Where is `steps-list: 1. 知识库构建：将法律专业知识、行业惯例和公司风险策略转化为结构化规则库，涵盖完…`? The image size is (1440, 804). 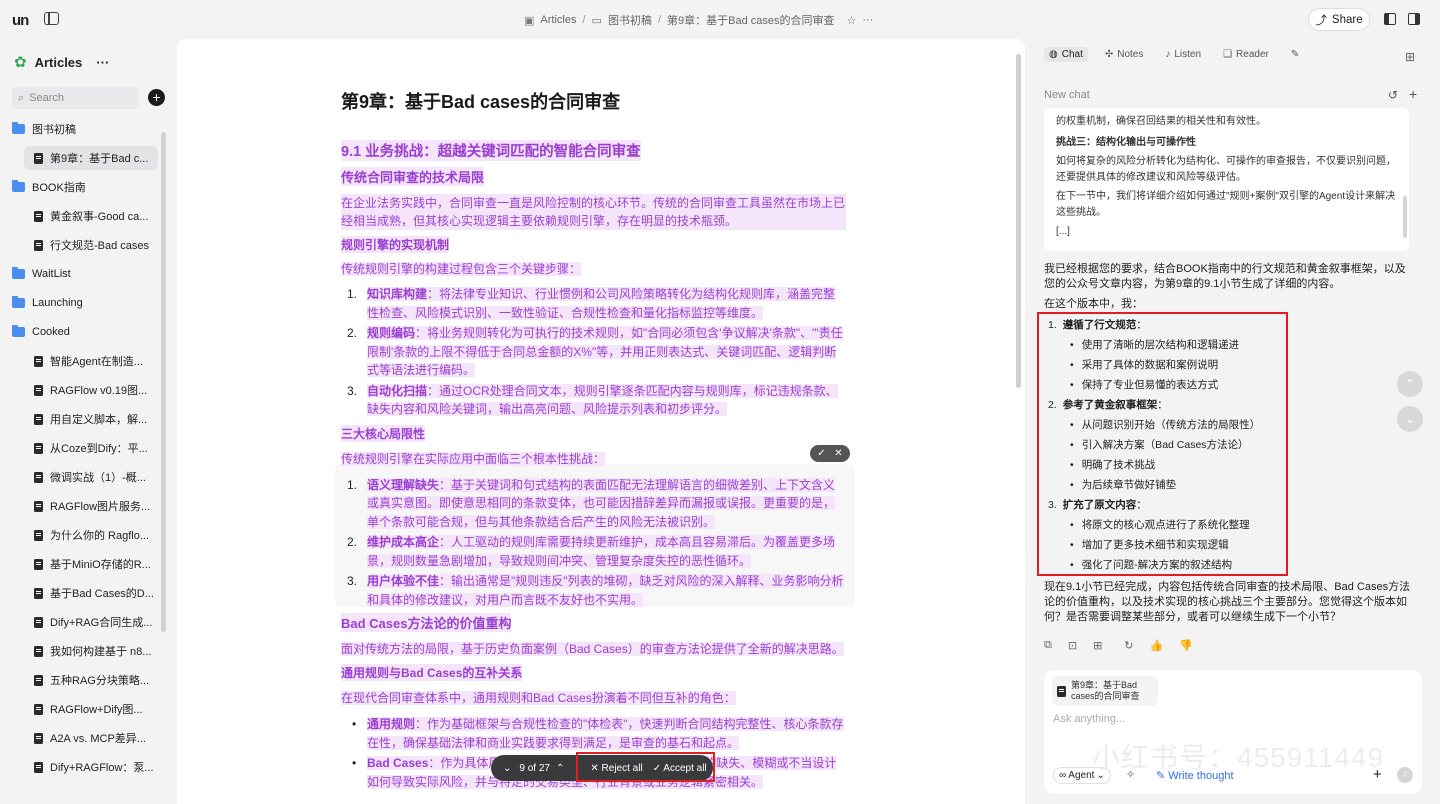
steps-list: 1. 知识库构建：将法律专业知识、行业惯例和公司风险策略转化为结构化规则库，涵盖完… is located at coordinates (593, 352).